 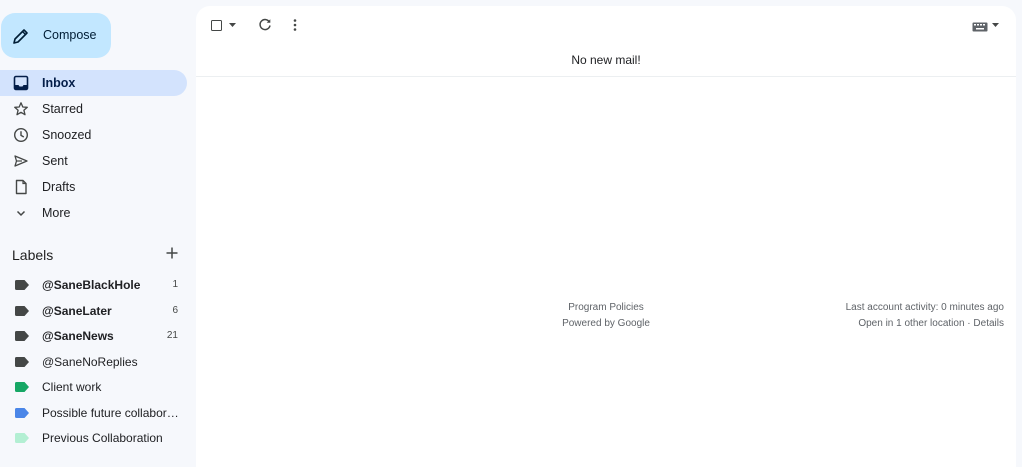 What do you see at coordinates (21, 161) in the screenshot?
I see `send-icon` at bounding box center [21, 161].